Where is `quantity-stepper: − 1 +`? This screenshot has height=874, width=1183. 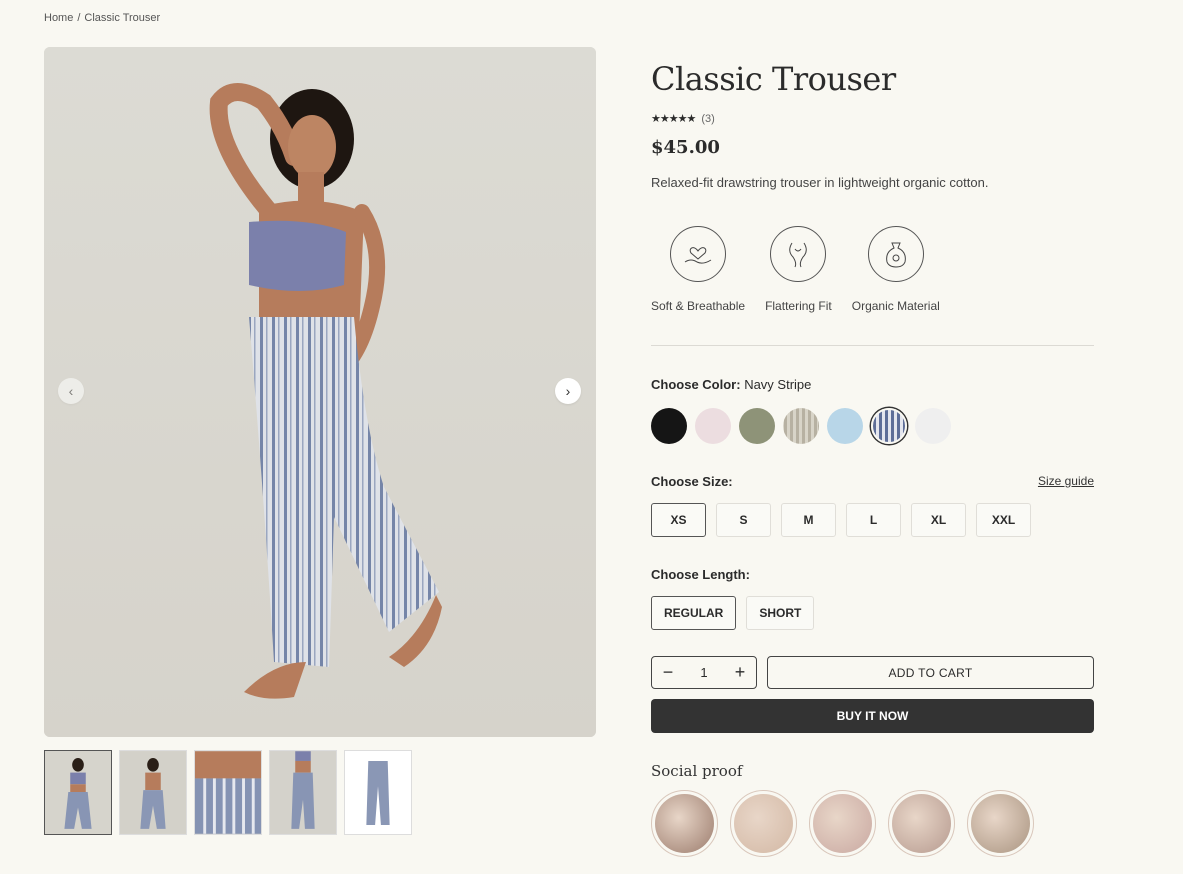 quantity-stepper: − 1 + is located at coordinates (704, 672).